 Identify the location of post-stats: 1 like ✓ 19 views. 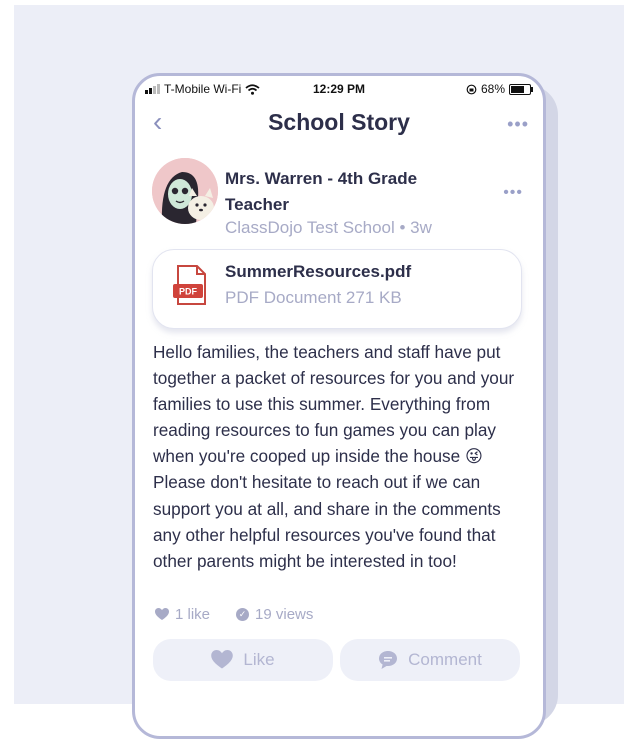
(234, 614).